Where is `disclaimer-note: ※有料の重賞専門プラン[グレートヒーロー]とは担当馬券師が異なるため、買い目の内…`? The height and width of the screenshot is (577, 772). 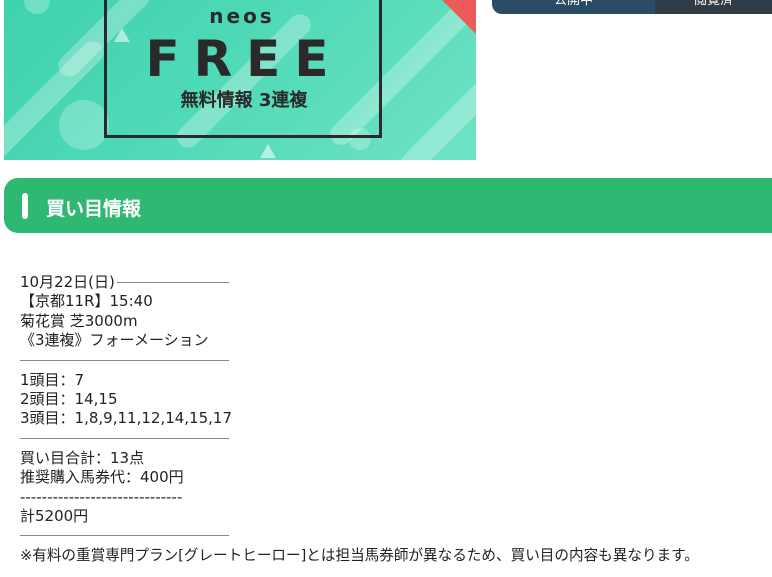 disclaimer-note: ※有料の重賞専門プラン[グレートヒーロー]とは担当馬券師が異なるため、買い目の内… is located at coordinates (359, 556).